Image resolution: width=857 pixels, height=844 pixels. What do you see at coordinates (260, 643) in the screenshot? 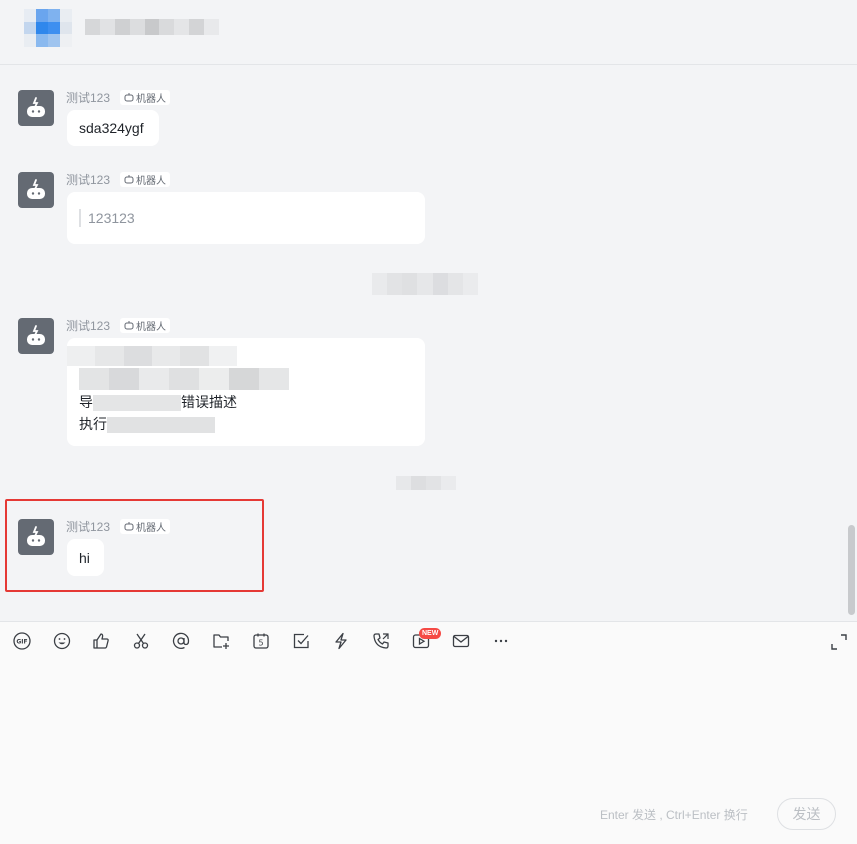
I see `svg-text: 5` at bounding box center [260, 643].